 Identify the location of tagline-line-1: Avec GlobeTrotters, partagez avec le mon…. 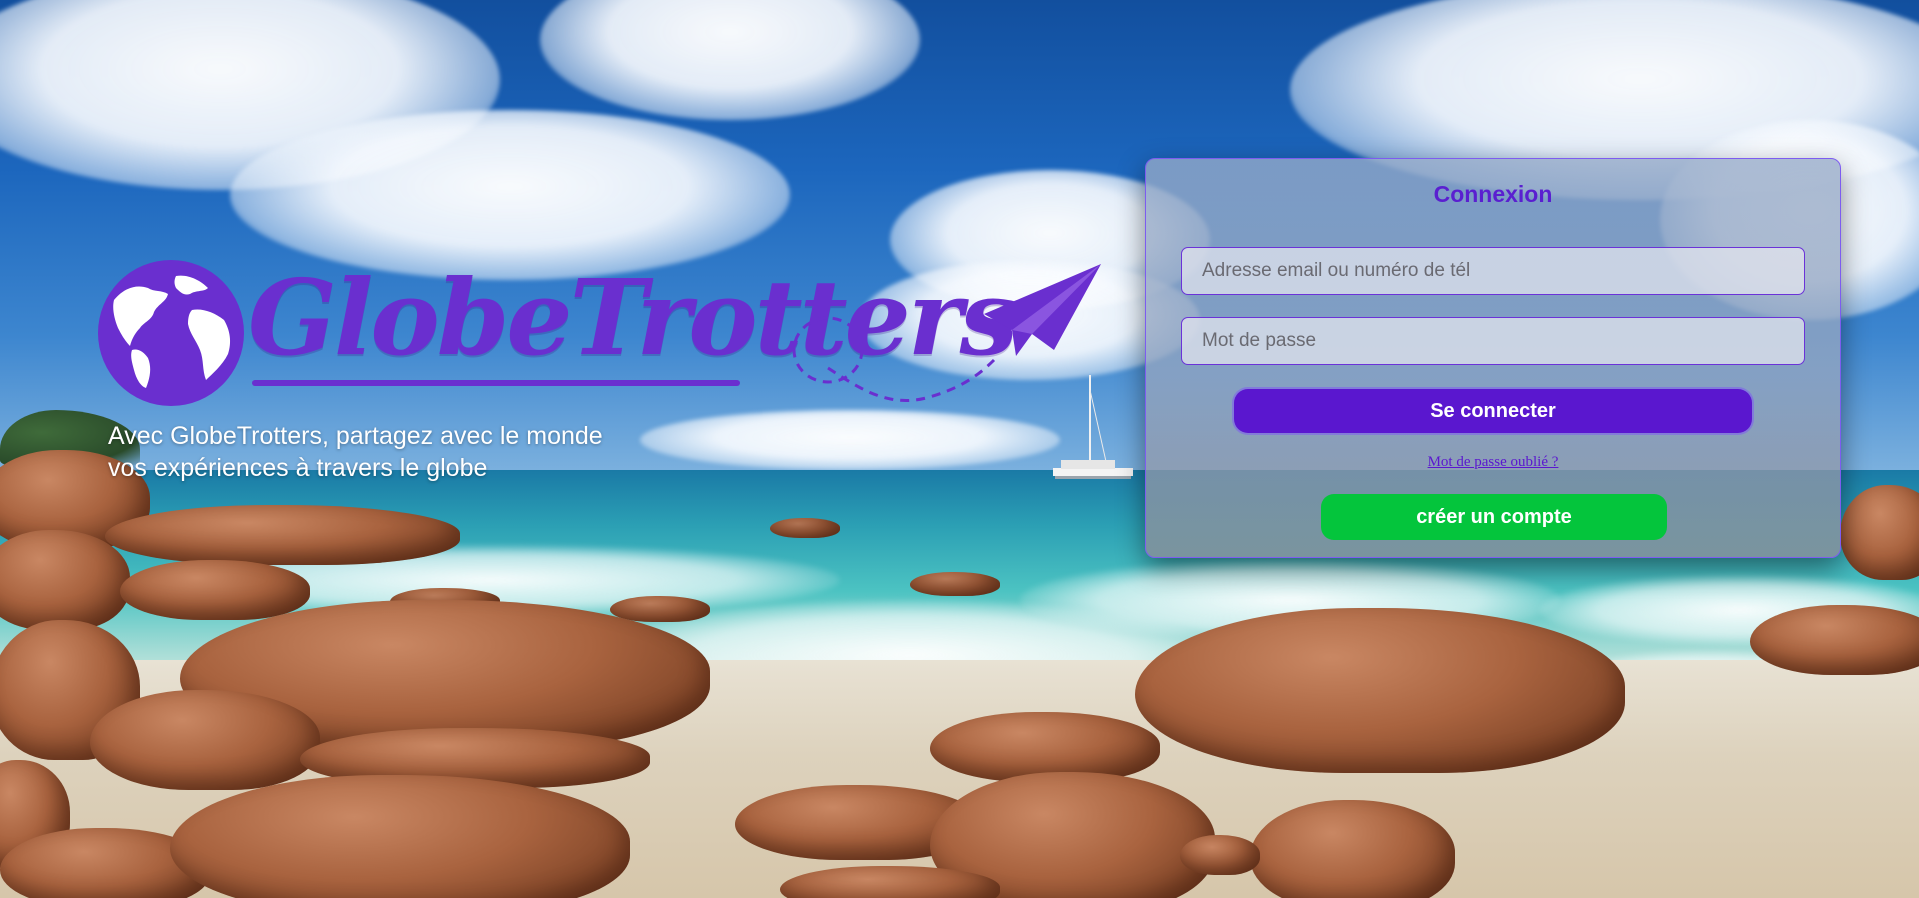
(355, 436).